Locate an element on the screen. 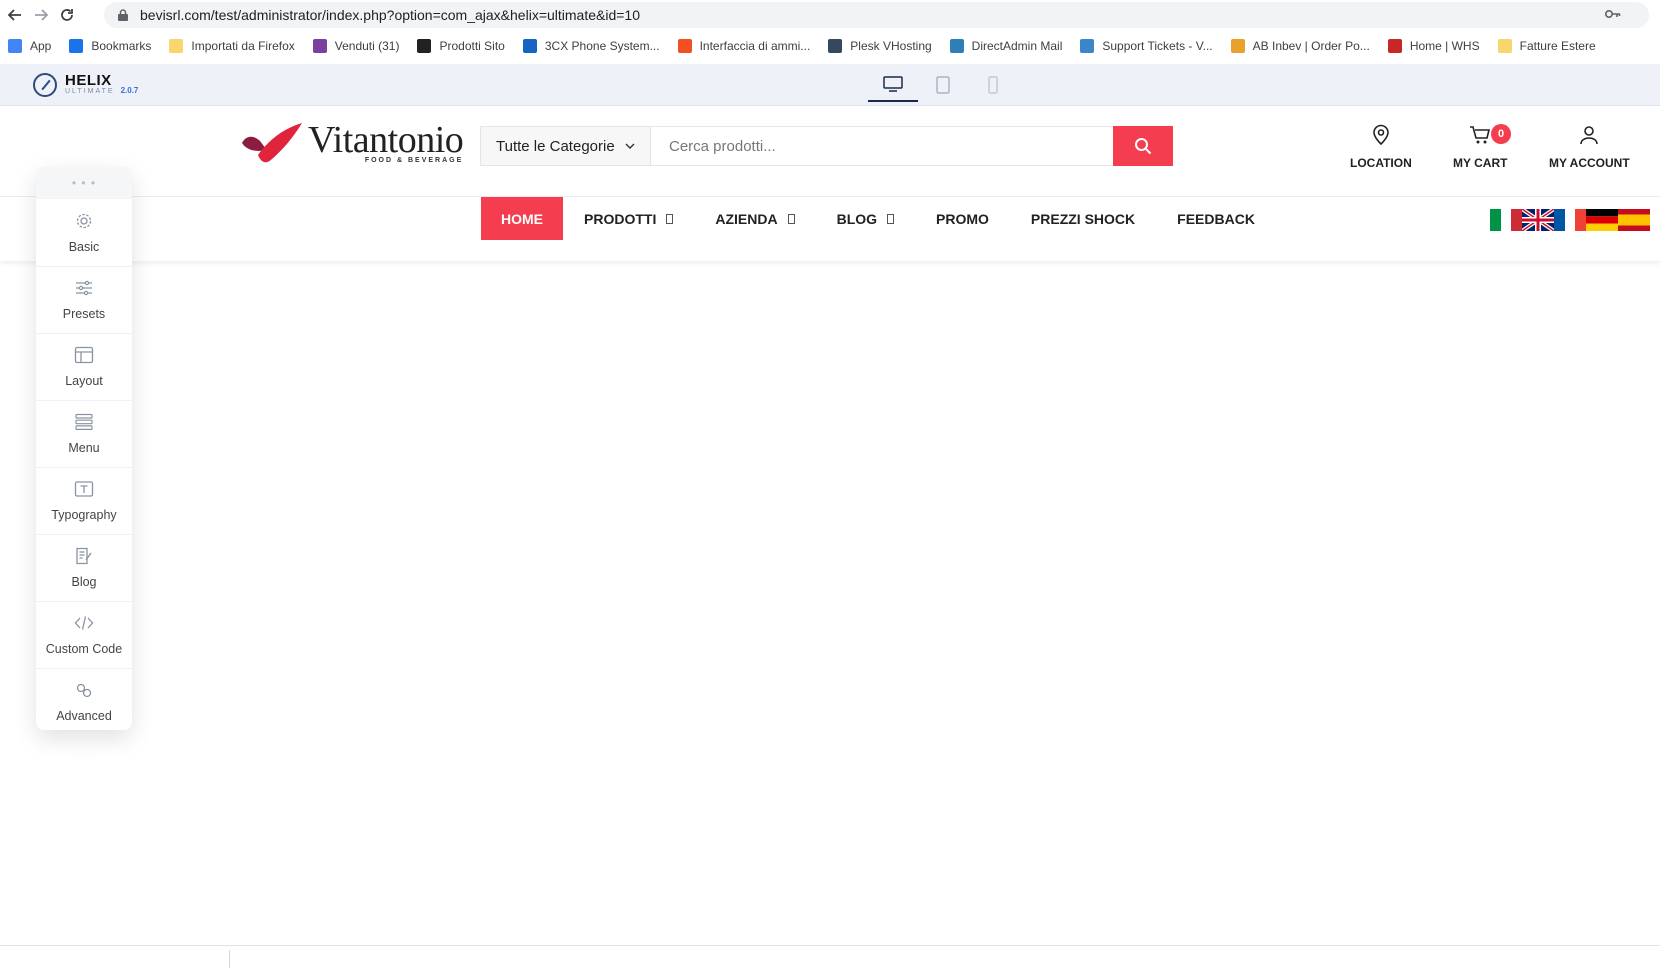  sidebar-item-basic: Basic is located at coordinates (84, 232).